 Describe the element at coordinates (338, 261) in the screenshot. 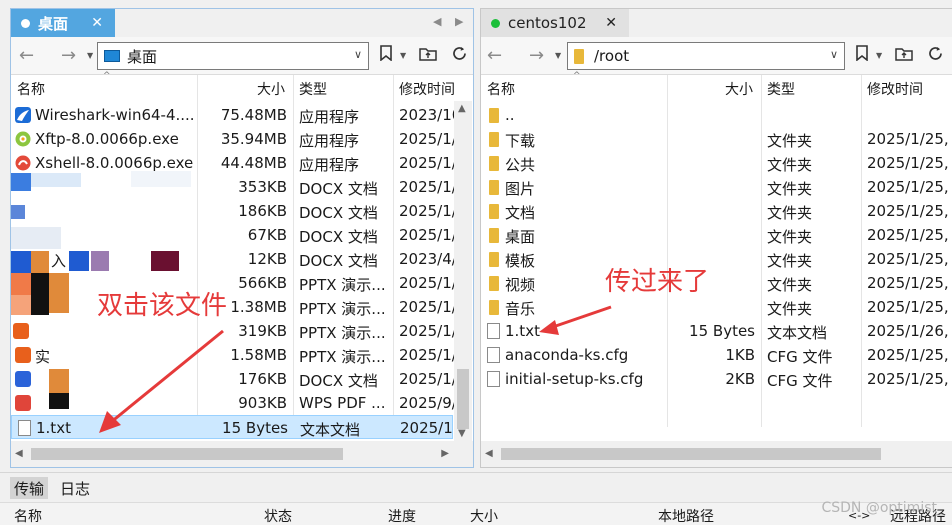

I see `file-type: DOCX 文档` at that location.